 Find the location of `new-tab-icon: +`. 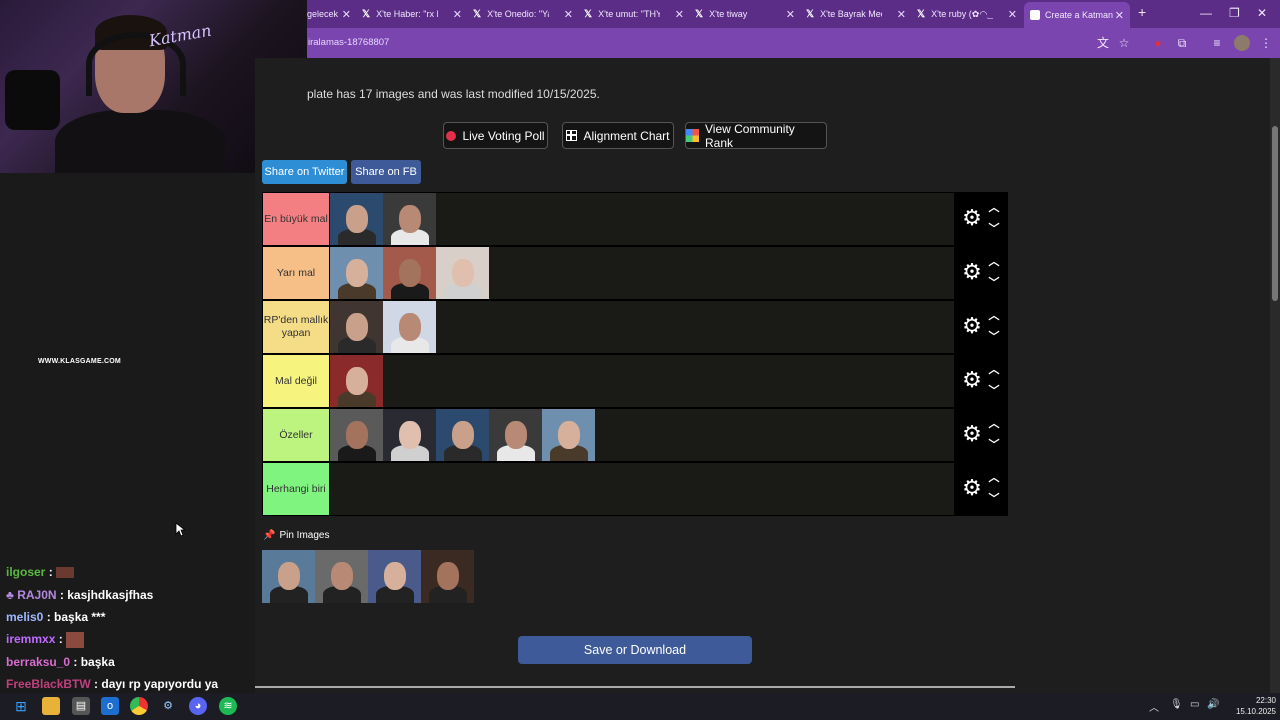

new-tab-icon: + is located at coordinates (1142, 12).